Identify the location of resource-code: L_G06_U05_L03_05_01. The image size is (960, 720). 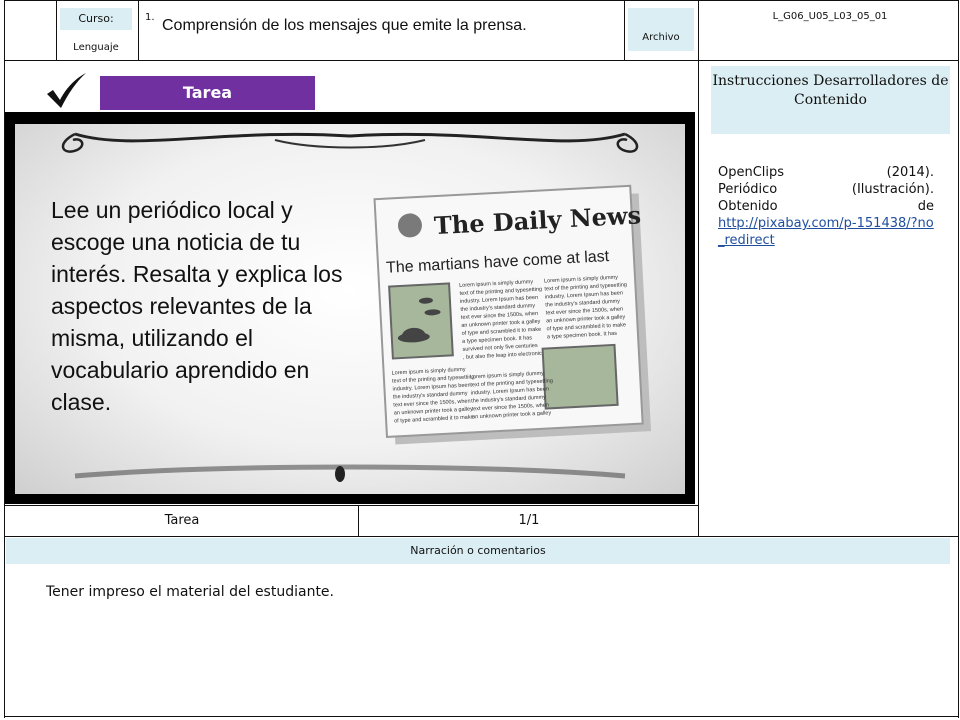
(830, 16).